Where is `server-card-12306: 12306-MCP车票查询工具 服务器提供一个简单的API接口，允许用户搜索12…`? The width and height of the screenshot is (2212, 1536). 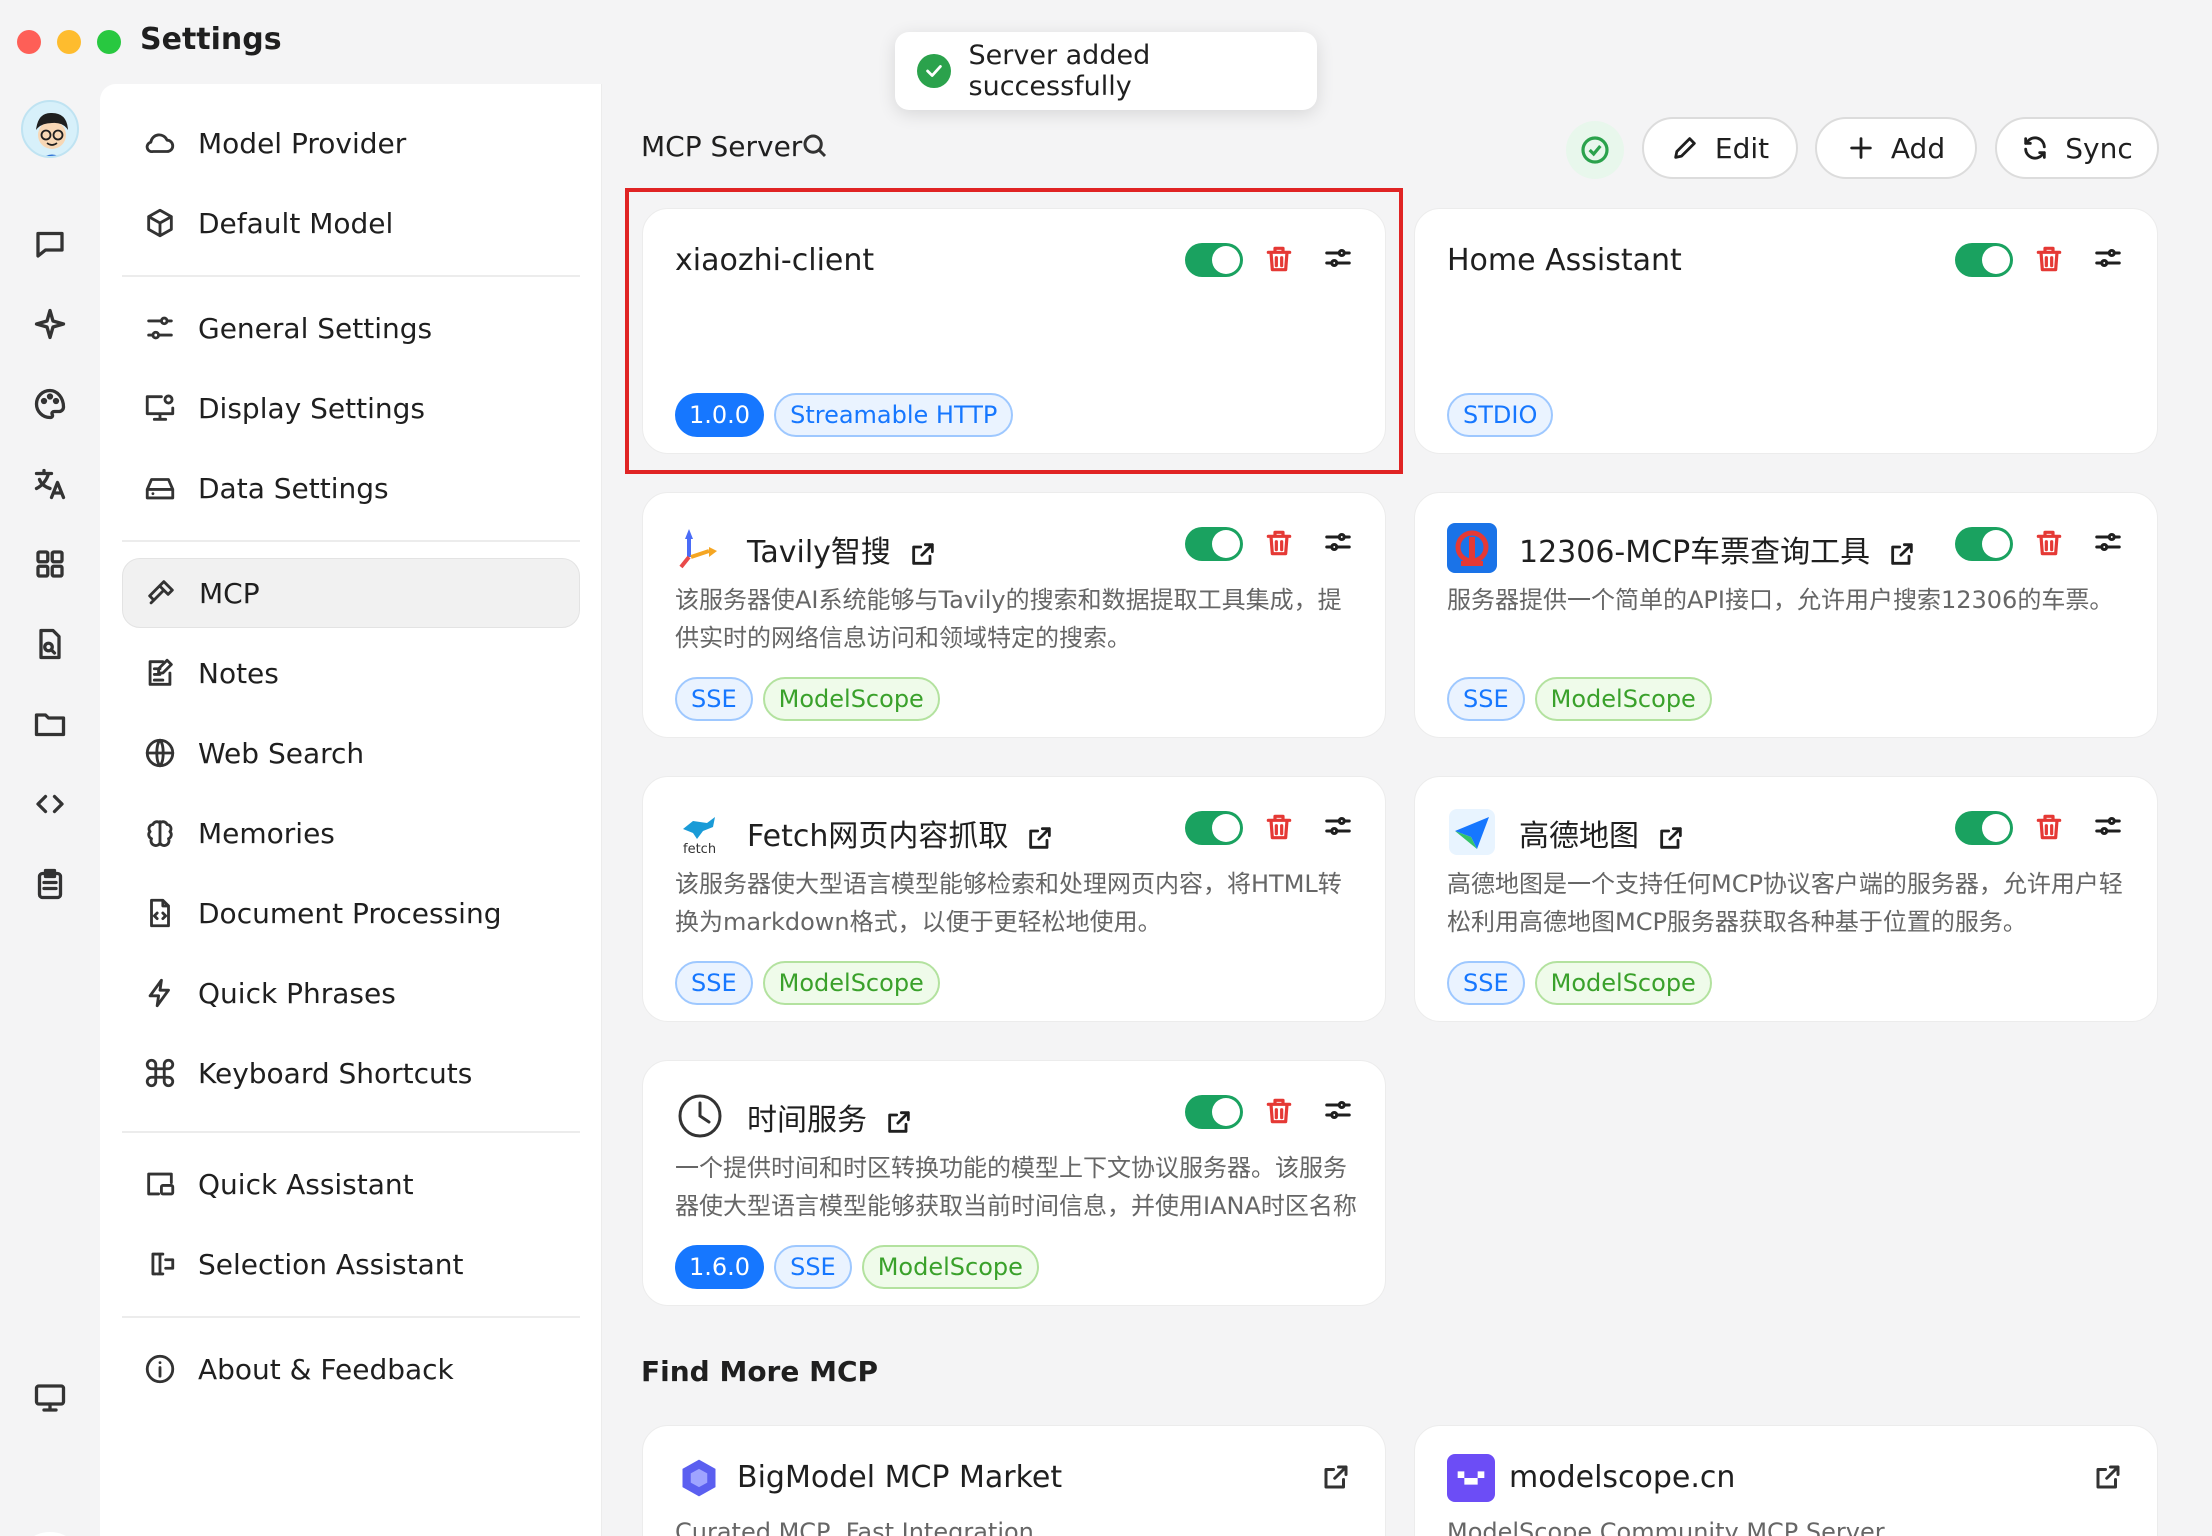
server-card-12306: 12306-MCP车票查询工具 服务器提供一个简单的API接口，允许用户搜索12… is located at coordinates (1786, 615).